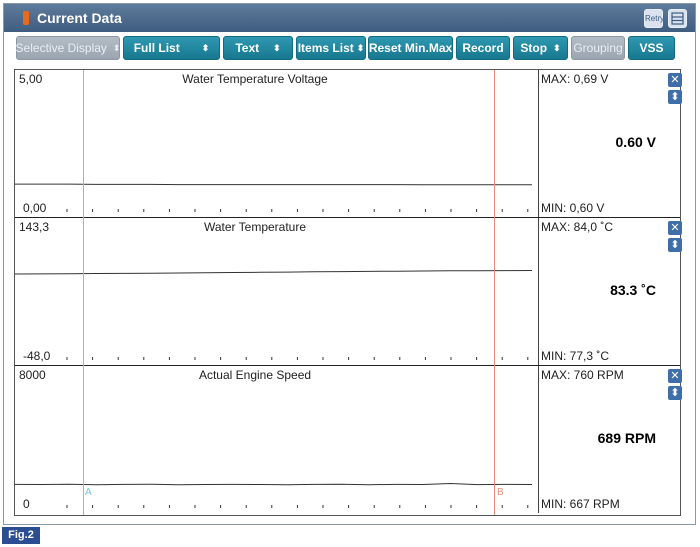 Image resolution: width=700 pixels, height=547 pixels. What do you see at coordinates (247, 48) in the screenshot?
I see `text-label: Text` at bounding box center [247, 48].